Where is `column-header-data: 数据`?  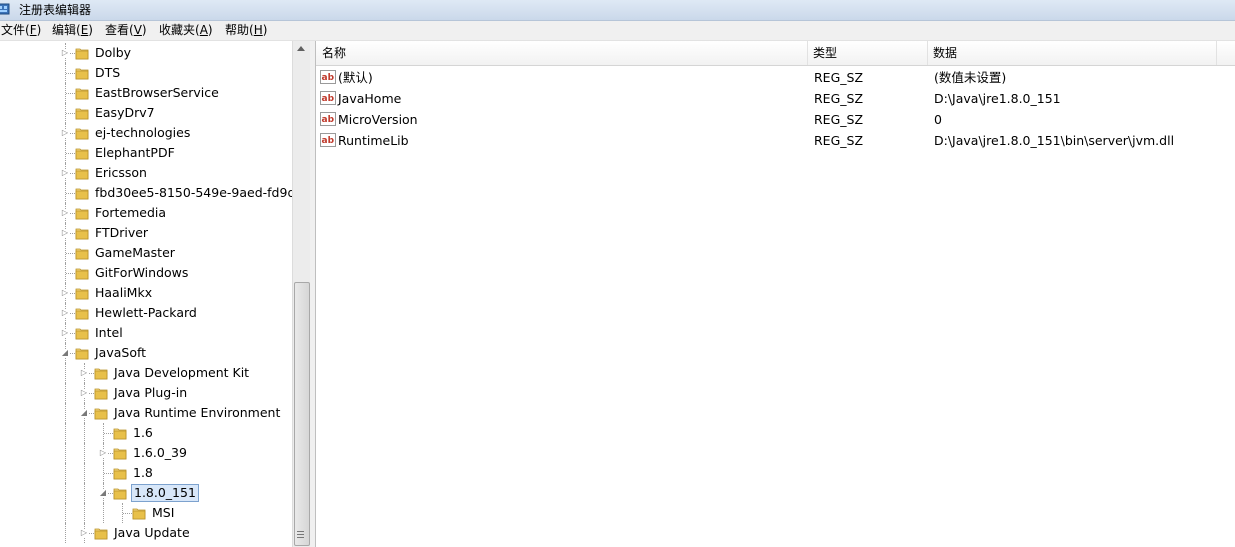 column-header-data: 数据 is located at coordinates (945, 53).